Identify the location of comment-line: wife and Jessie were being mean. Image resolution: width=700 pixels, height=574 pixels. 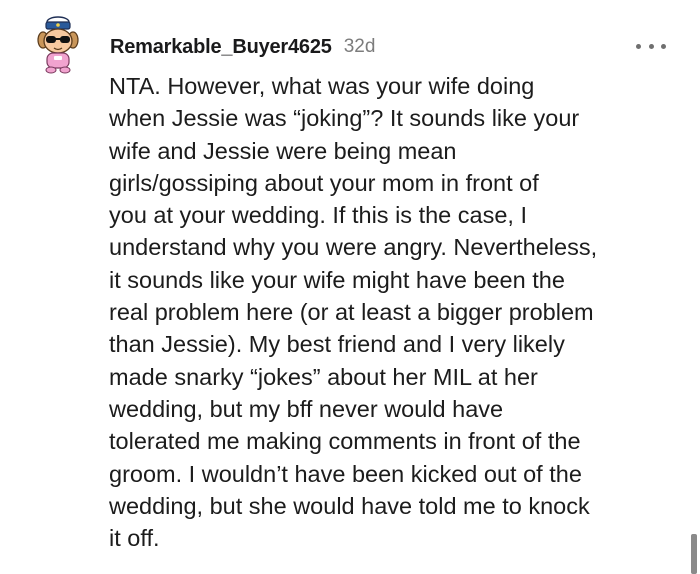
(283, 150).